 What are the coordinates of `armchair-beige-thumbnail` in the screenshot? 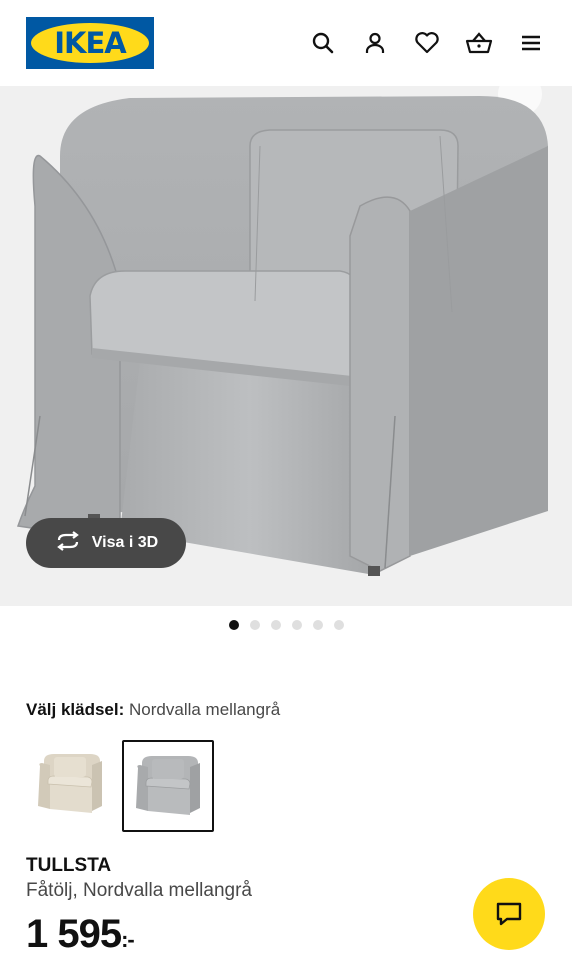 It's located at (70, 783).